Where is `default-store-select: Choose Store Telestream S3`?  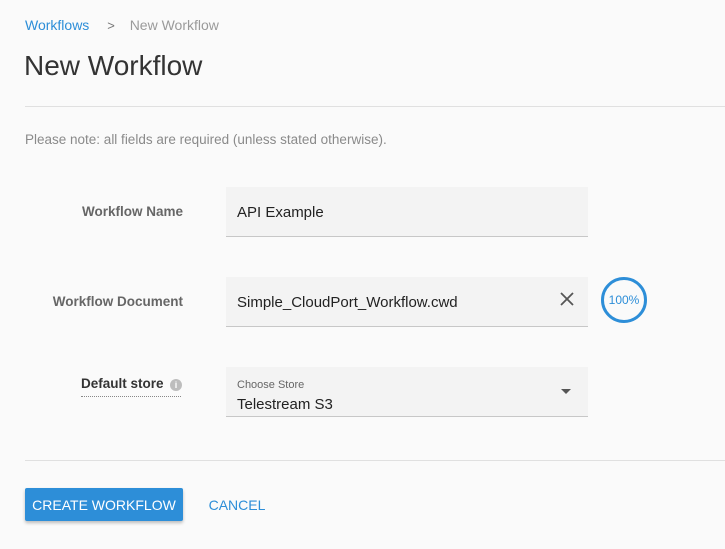
default-store-select: Choose Store Telestream S3 is located at coordinates (407, 392).